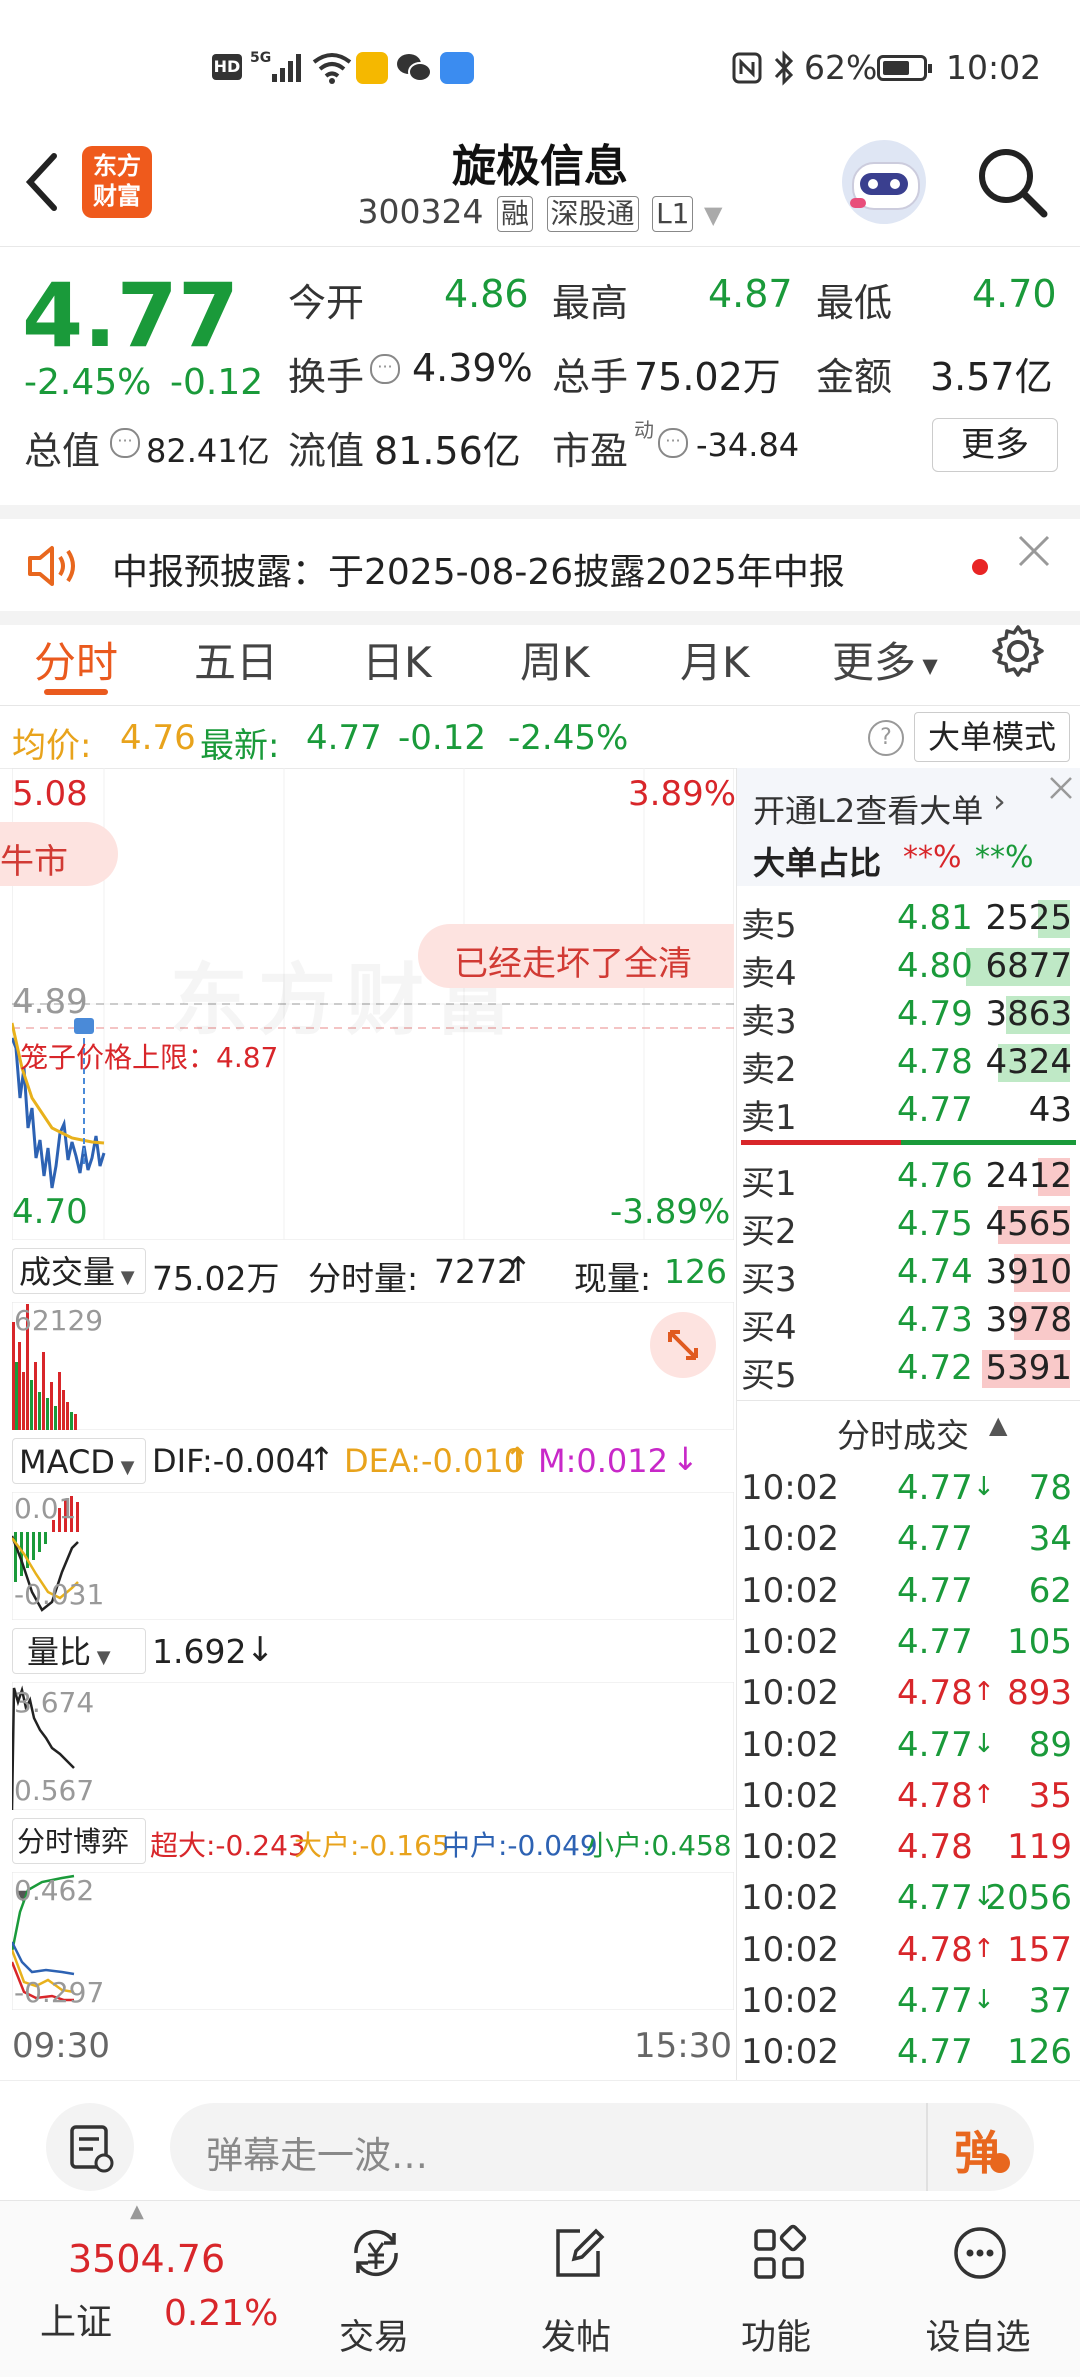 The image size is (1080, 2377). What do you see at coordinates (1028, 1272) in the screenshot?
I see `buy-volume: 3910` at bounding box center [1028, 1272].